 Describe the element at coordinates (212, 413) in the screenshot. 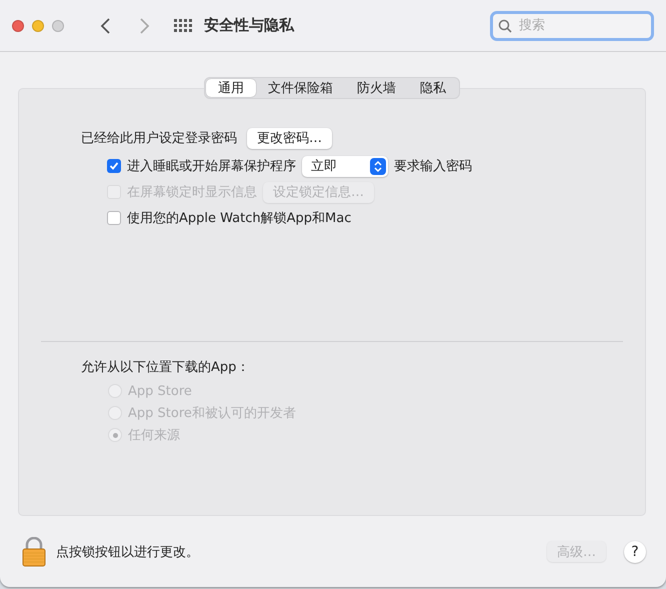

I see `radio-label: App Store和被认可的开发者` at that location.